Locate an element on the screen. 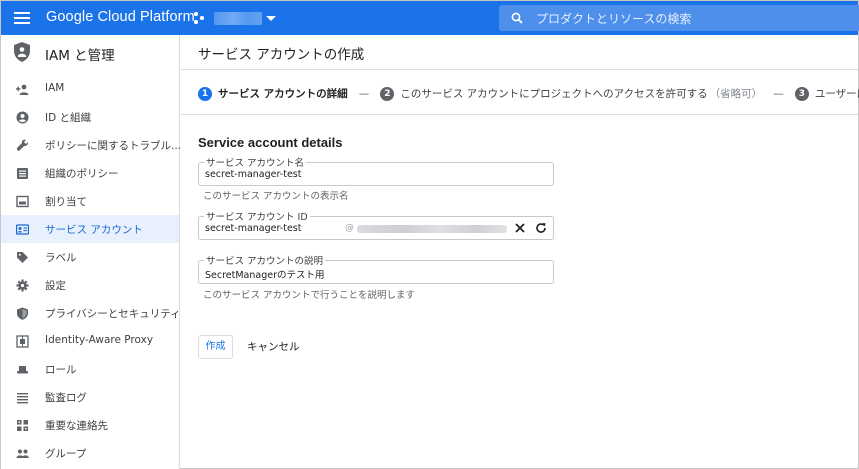 The width and height of the screenshot is (859, 469). section-title: Service account details is located at coordinates (270, 142).